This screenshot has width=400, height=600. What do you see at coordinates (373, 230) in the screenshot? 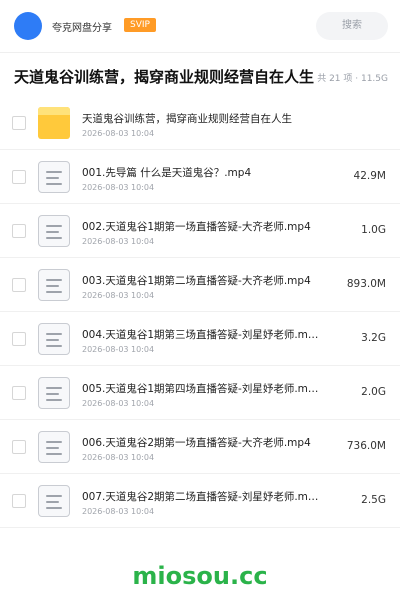
I see `file-size: 1.0G` at bounding box center [373, 230].